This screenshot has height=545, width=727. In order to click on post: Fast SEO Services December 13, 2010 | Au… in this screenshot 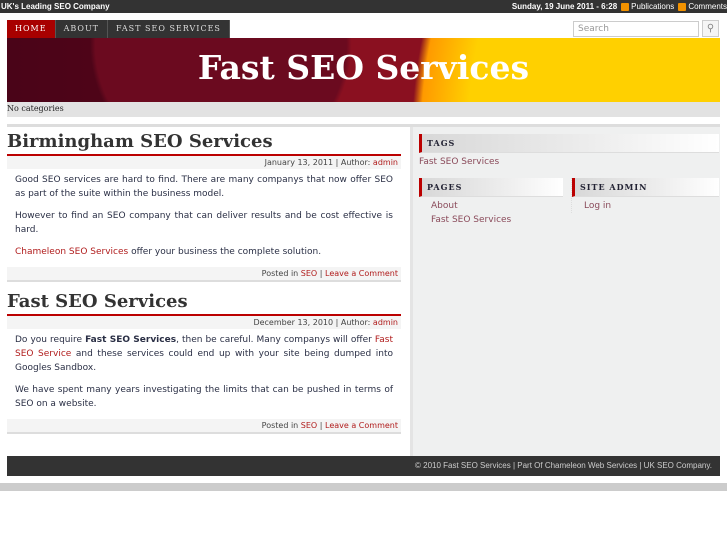, I will do `click(204, 362)`.